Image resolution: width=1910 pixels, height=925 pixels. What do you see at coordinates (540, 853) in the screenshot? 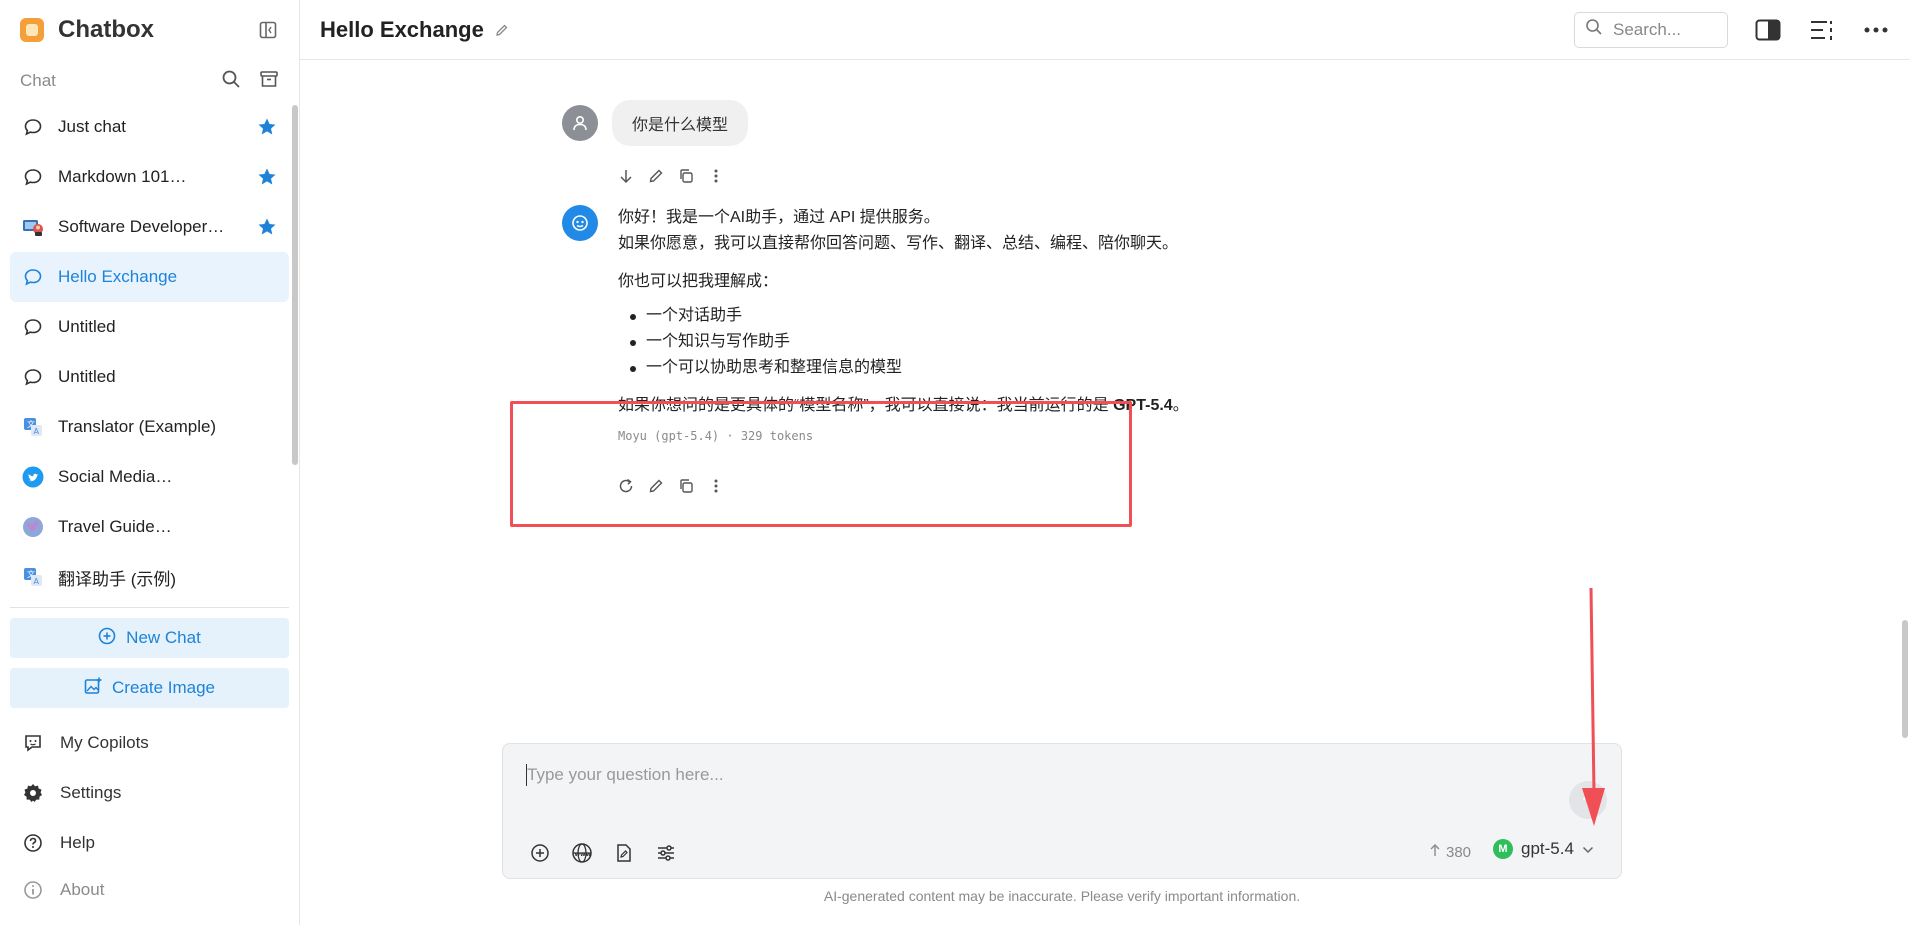
I see `attach-plus-icon` at bounding box center [540, 853].